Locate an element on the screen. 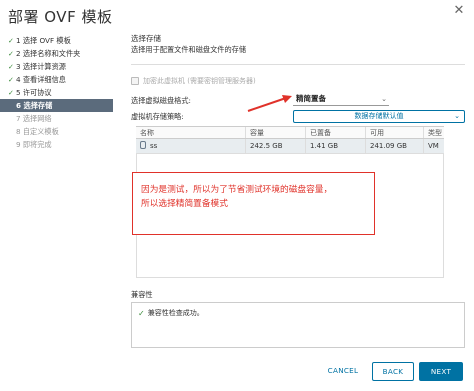  annotation-line: 所以选择精简置备模式 is located at coordinates (184, 204).